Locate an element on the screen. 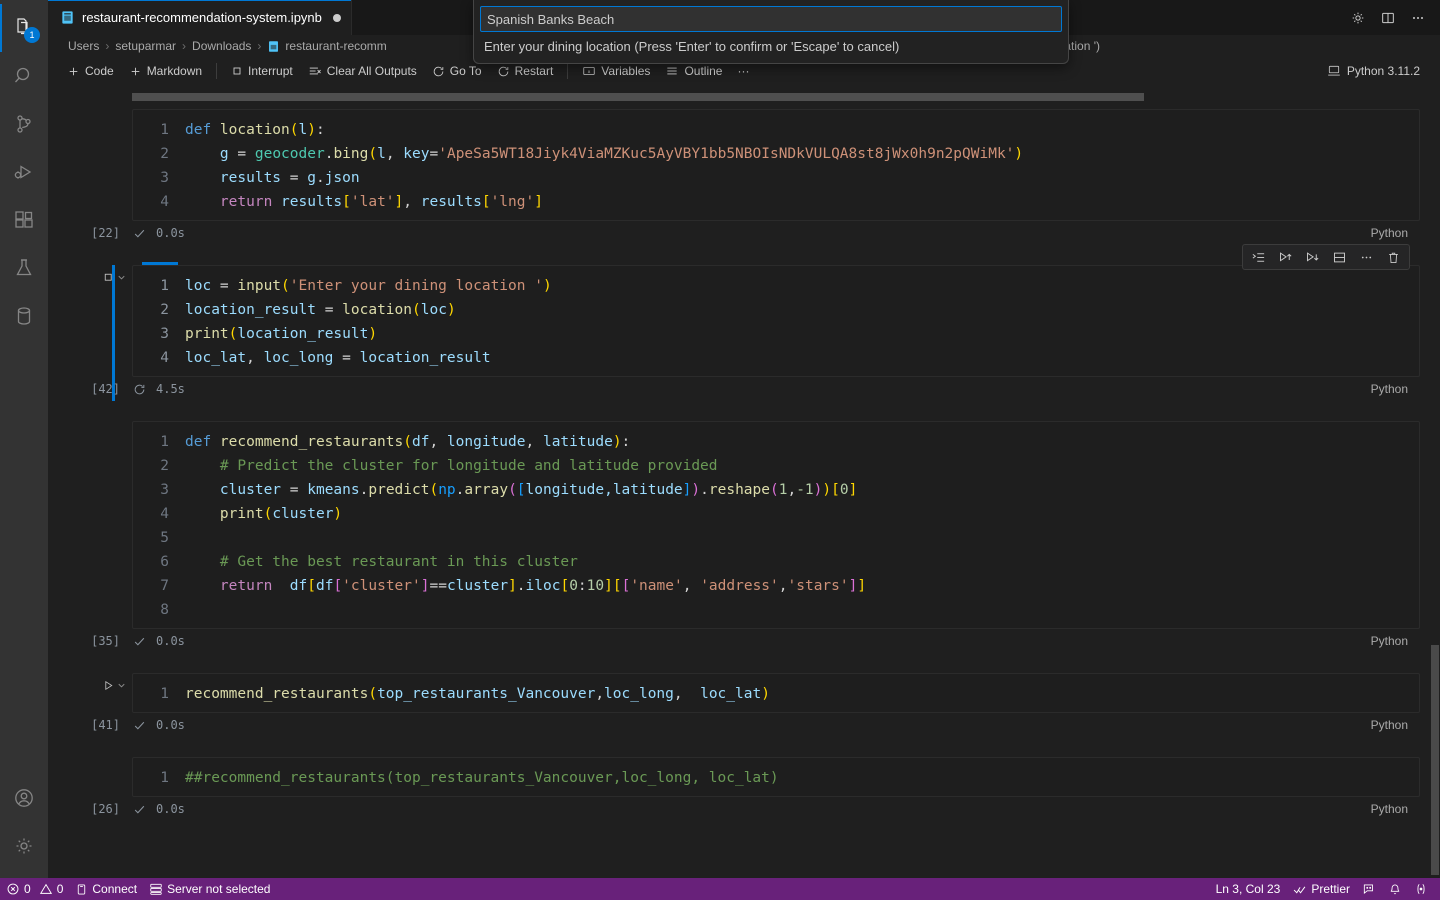 Image resolution: width=1440 pixels, height=900 pixels. variables-icon: x is located at coordinates (589, 71).